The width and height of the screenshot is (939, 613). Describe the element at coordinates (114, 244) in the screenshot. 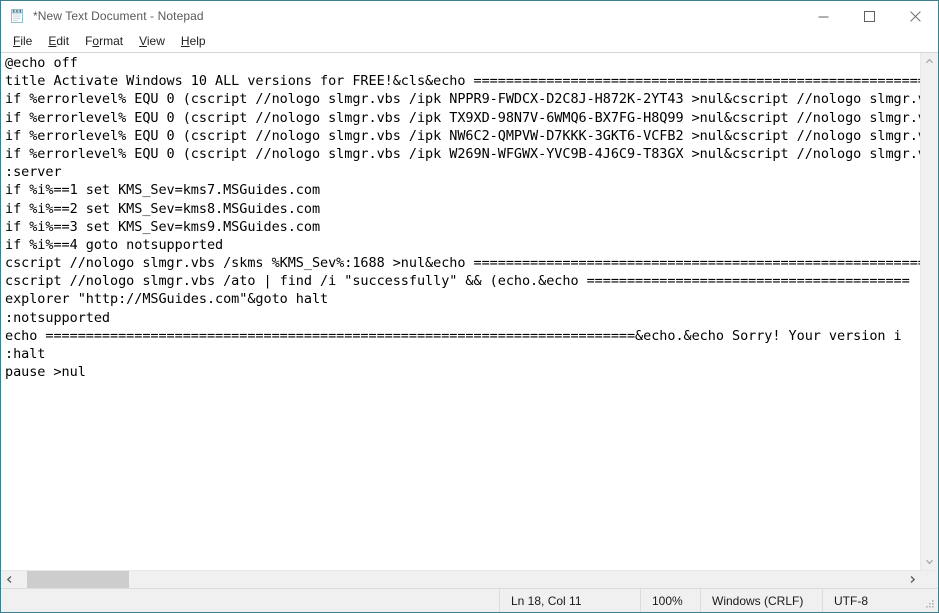

I see `editor-line: if %i%==4 goto notsupported` at that location.